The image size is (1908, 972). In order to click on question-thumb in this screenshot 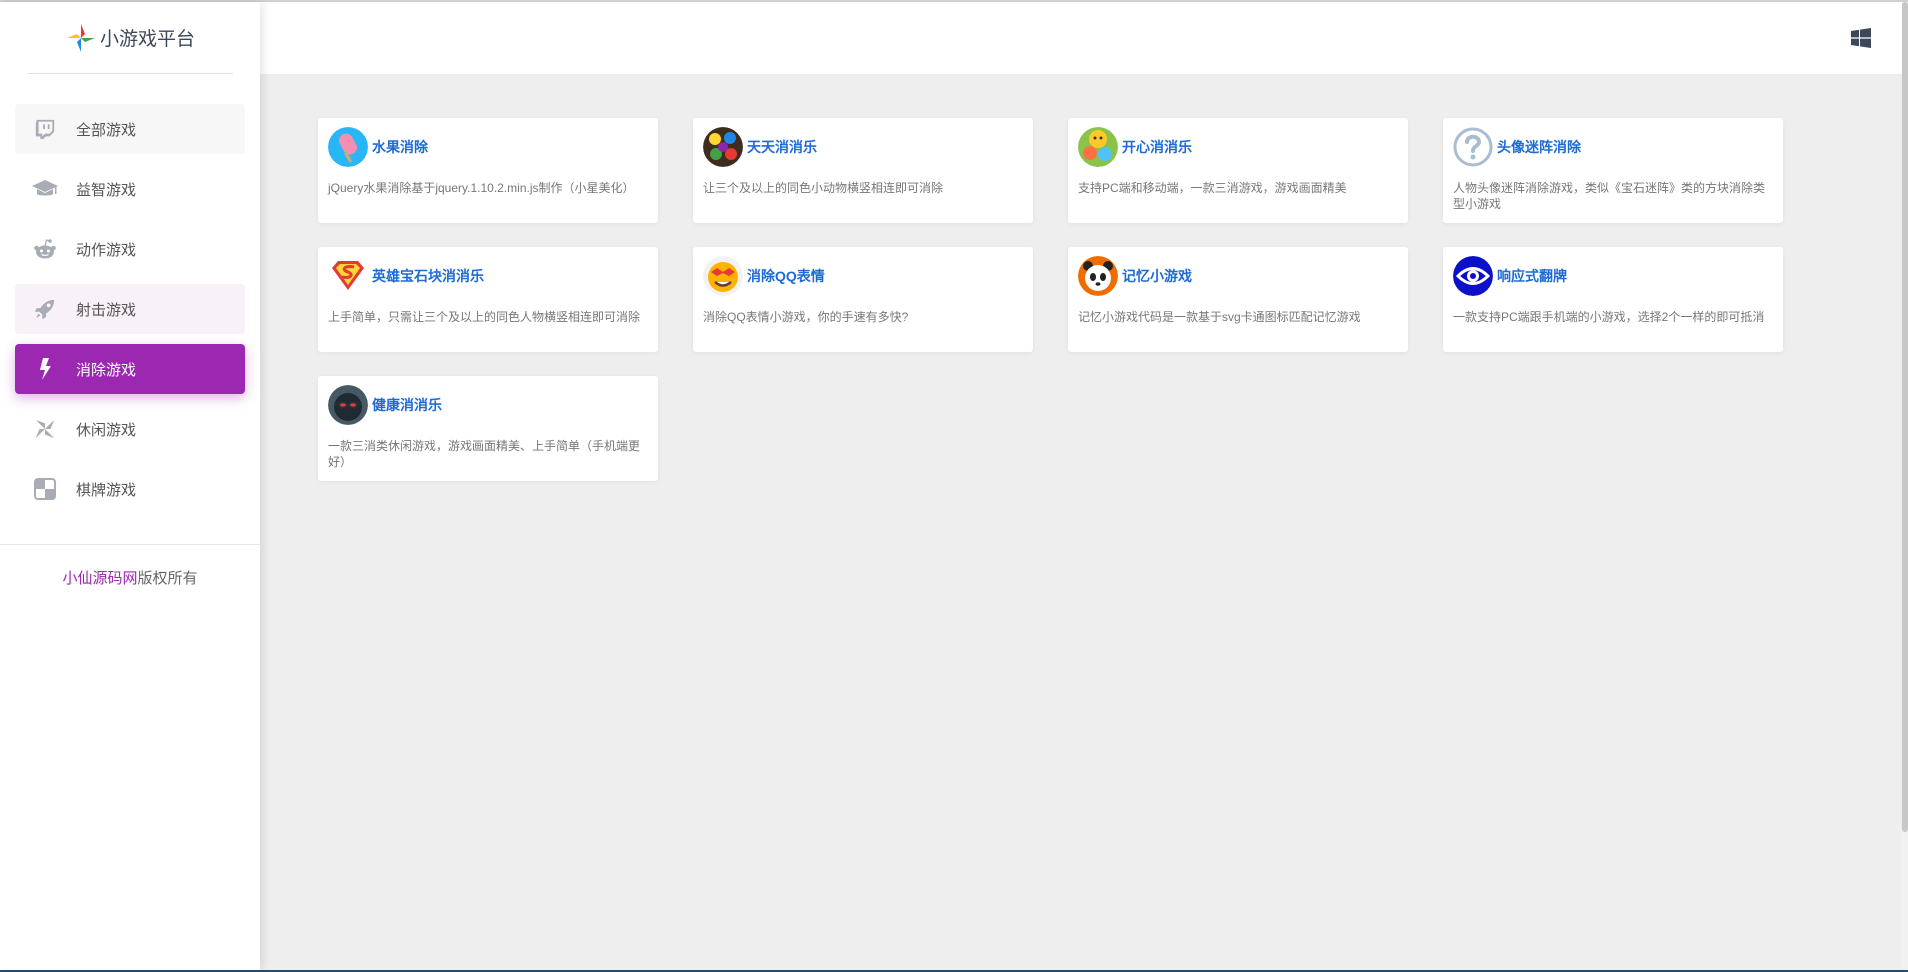, I will do `click(1473, 147)`.